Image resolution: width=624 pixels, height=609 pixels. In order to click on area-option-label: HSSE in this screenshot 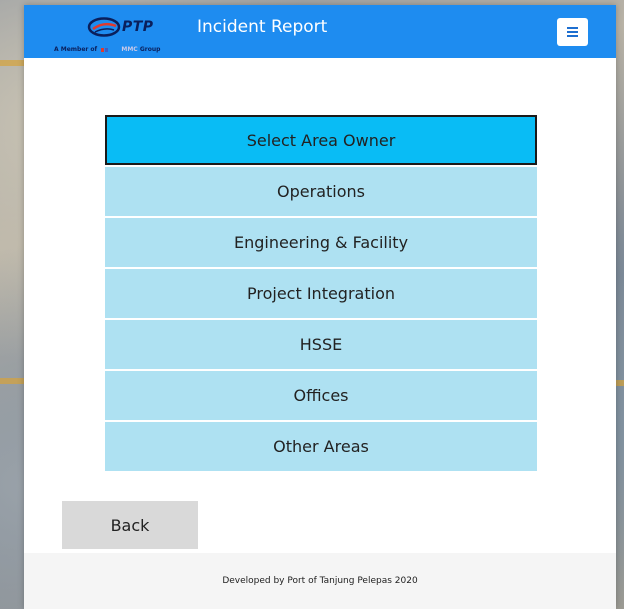, I will do `click(321, 344)`.